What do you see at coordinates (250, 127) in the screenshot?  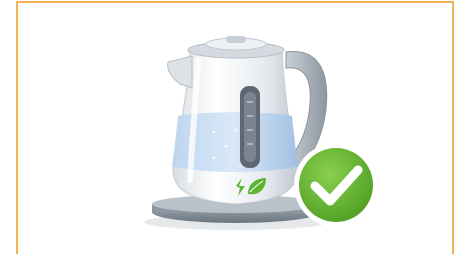 I see `water-level-gauge-icon` at bounding box center [250, 127].